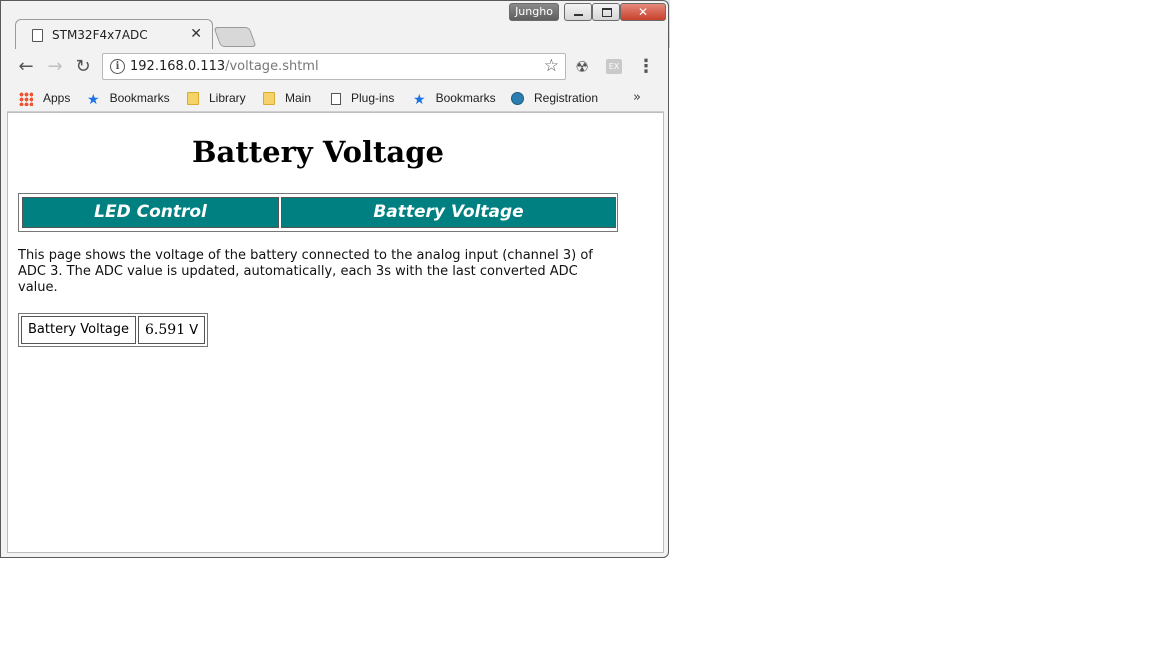 The height and width of the screenshot is (648, 1152). What do you see at coordinates (606, 12) in the screenshot?
I see `maximize-button` at bounding box center [606, 12].